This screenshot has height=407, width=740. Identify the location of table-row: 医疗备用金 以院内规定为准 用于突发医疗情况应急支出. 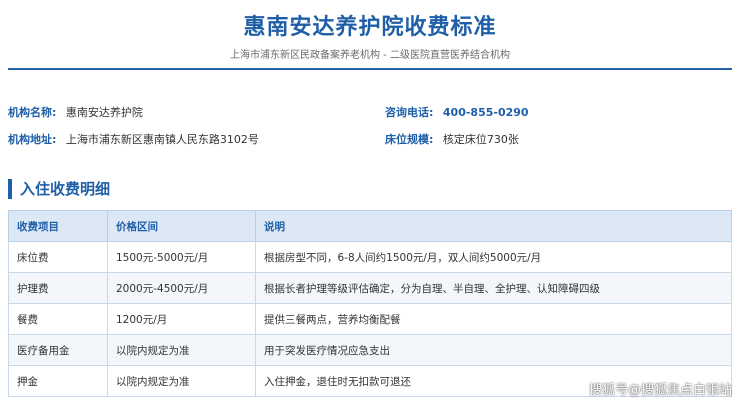
(370, 350).